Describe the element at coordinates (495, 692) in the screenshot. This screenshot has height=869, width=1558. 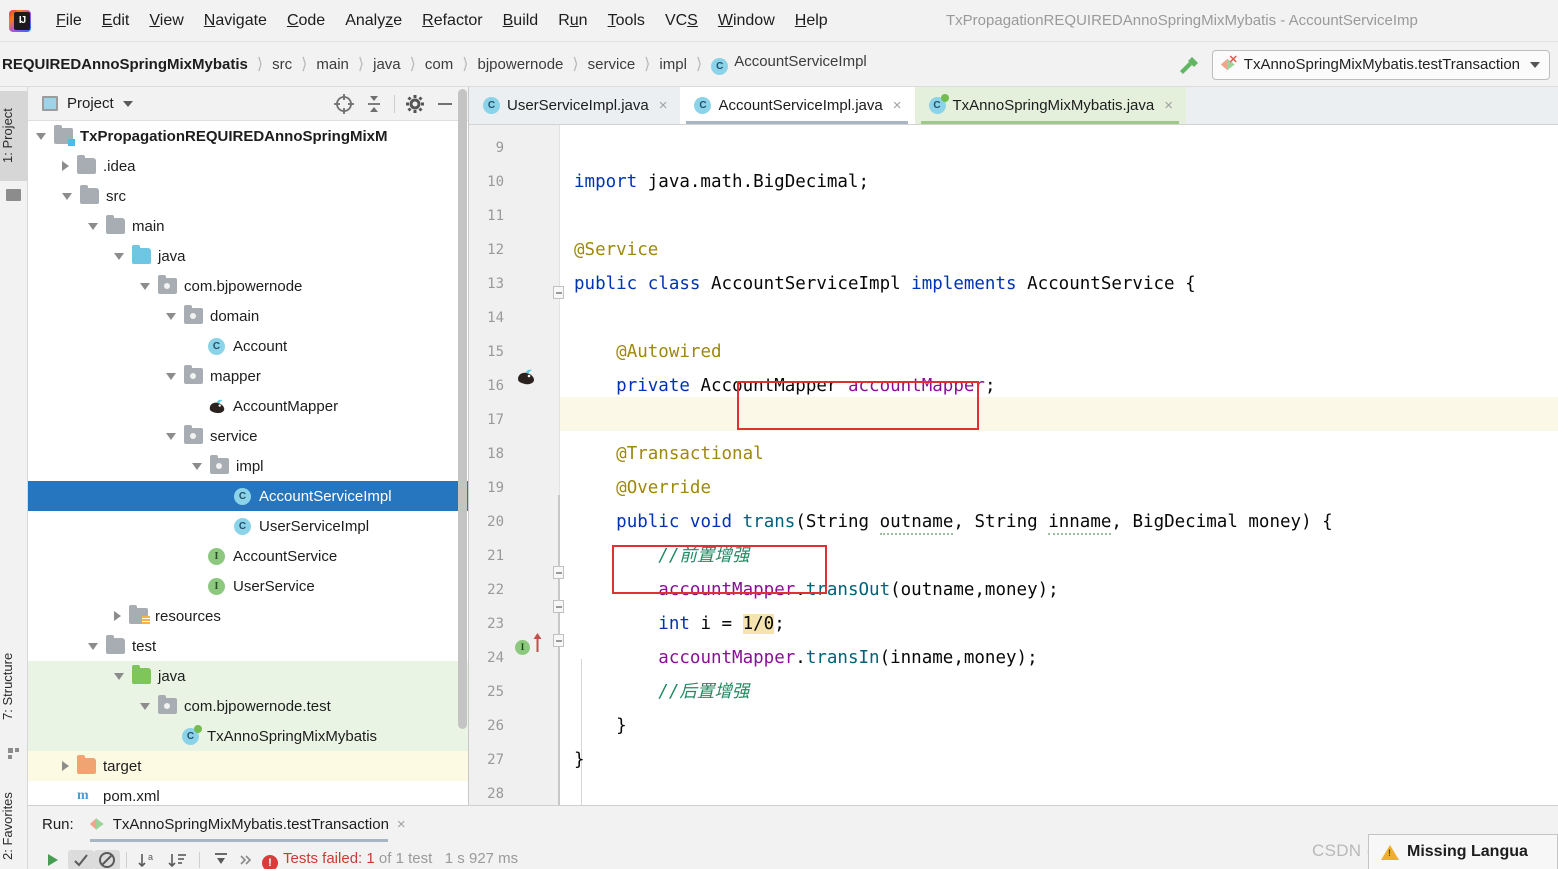
I see `line-number: 25` at that location.